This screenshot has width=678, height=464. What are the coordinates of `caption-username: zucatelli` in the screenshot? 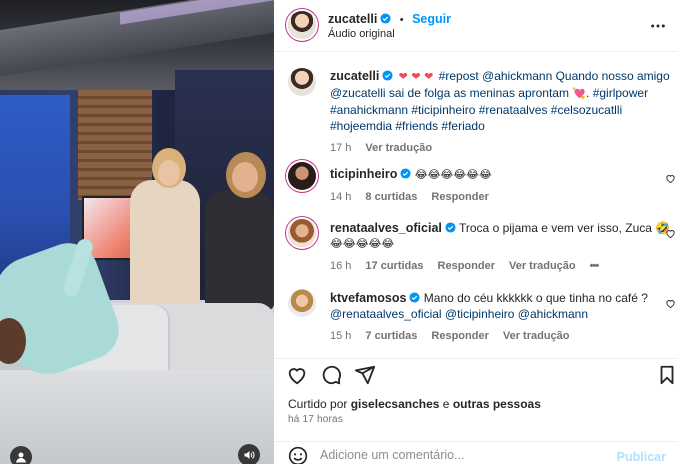 It's located at (354, 76).